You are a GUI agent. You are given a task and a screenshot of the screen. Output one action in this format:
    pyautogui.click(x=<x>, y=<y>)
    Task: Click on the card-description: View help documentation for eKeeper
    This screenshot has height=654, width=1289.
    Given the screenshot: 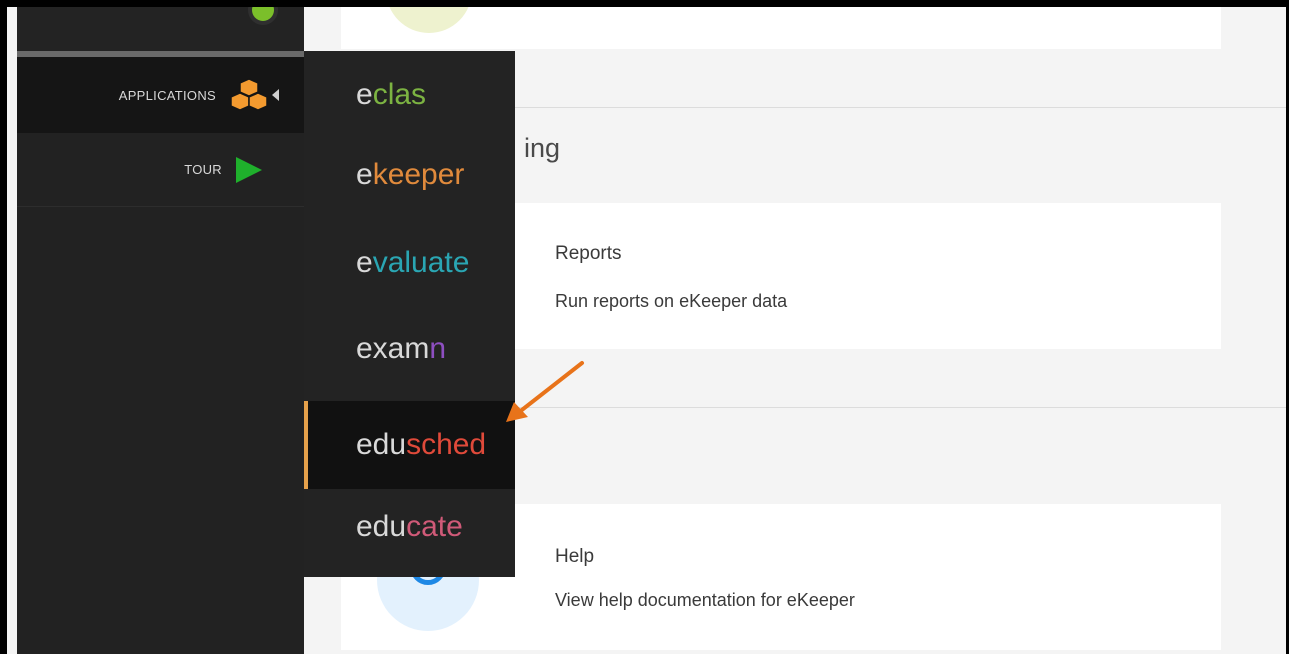 What is the action you would take?
    pyautogui.click(x=705, y=600)
    